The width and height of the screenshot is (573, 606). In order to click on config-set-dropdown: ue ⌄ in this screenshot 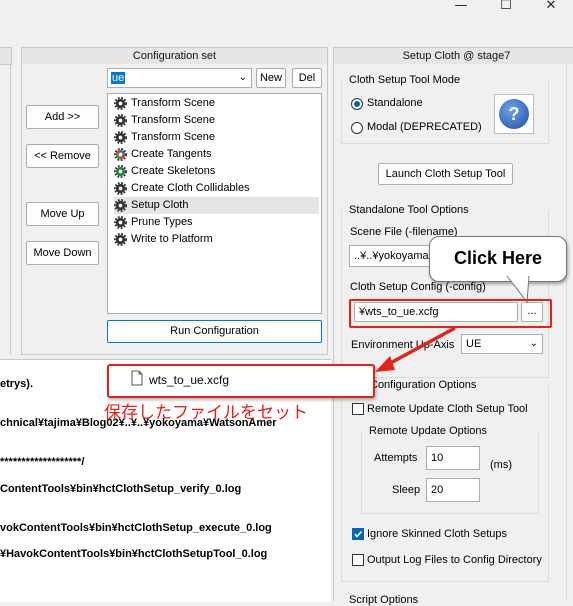, I will do `click(179, 78)`.